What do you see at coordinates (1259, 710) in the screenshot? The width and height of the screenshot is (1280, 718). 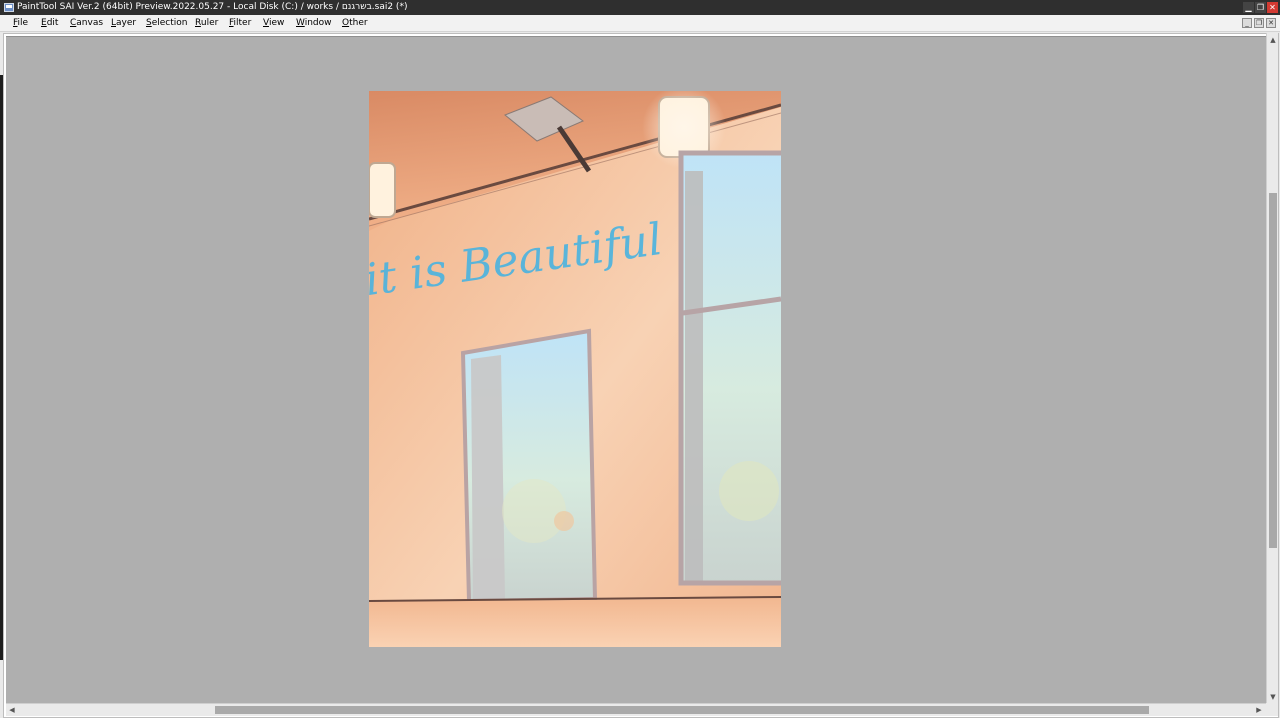 I see `scroll-right-icon: ▶` at bounding box center [1259, 710].